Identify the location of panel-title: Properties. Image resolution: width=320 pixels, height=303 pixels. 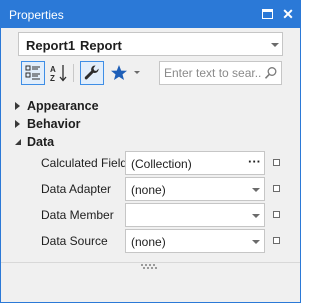
(36, 15).